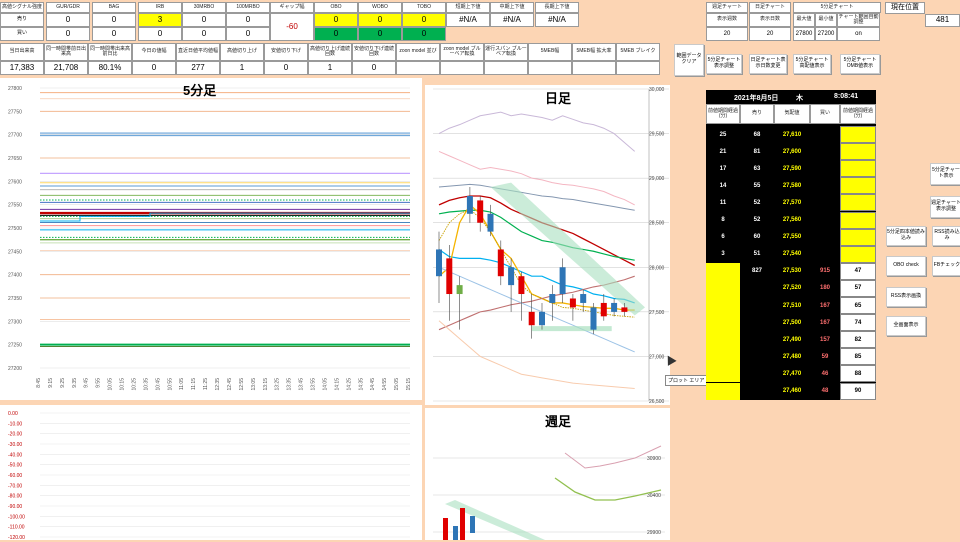  What do you see at coordinates (557, 20) in the screenshot?
I see `range-value: #N/A` at bounding box center [557, 20].